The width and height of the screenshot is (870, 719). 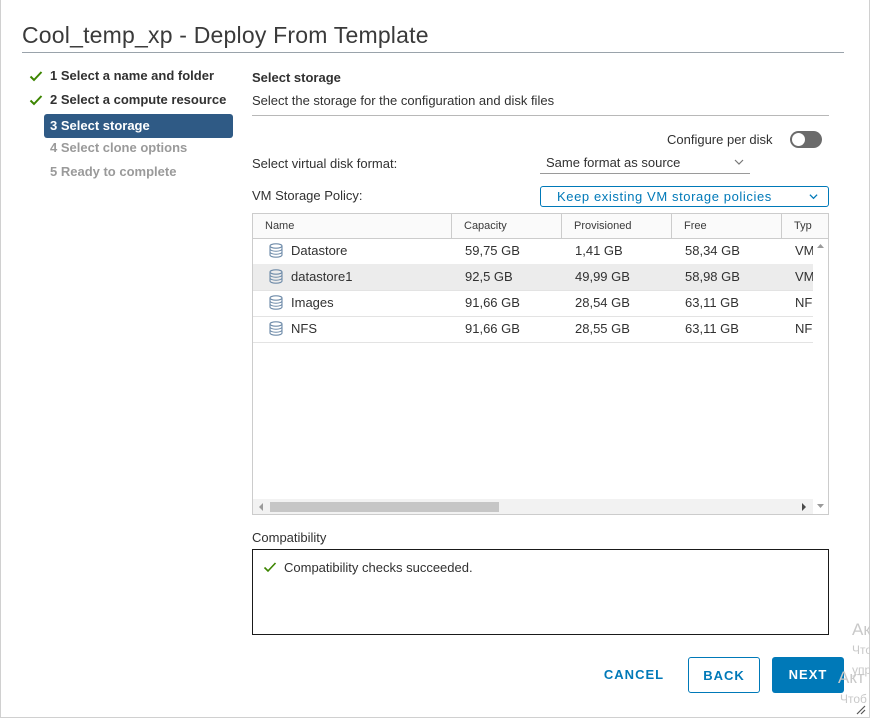 I want to click on cell-free: 58,98 GB, so click(x=712, y=276).